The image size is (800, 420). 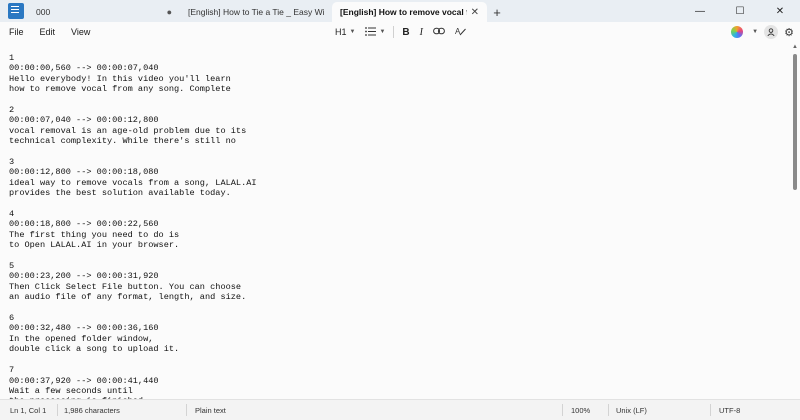 What do you see at coordinates (84, 120) in the screenshot?
I see `subtitle-timestamp: 00:00:07,040 --> 00:00:12,800` at bounding box center [84, 120].